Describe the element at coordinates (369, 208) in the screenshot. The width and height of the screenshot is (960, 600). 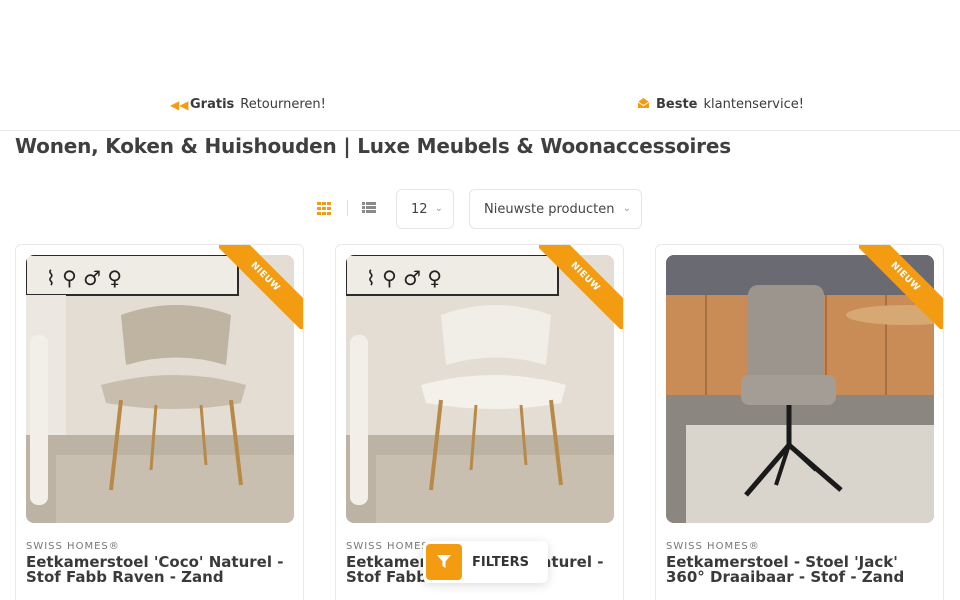
I see `list-view-icon` at that location.